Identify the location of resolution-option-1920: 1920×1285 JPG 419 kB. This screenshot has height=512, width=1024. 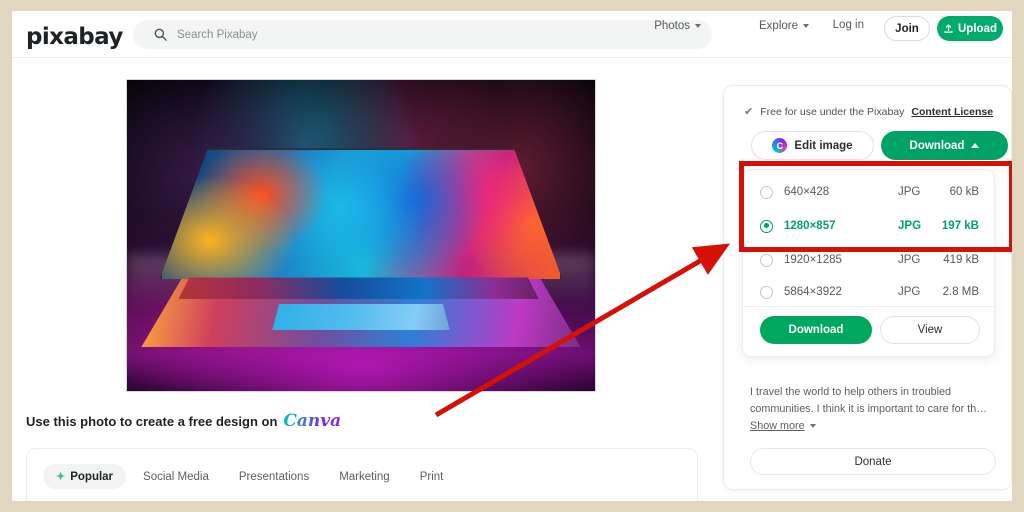
(869, 260).